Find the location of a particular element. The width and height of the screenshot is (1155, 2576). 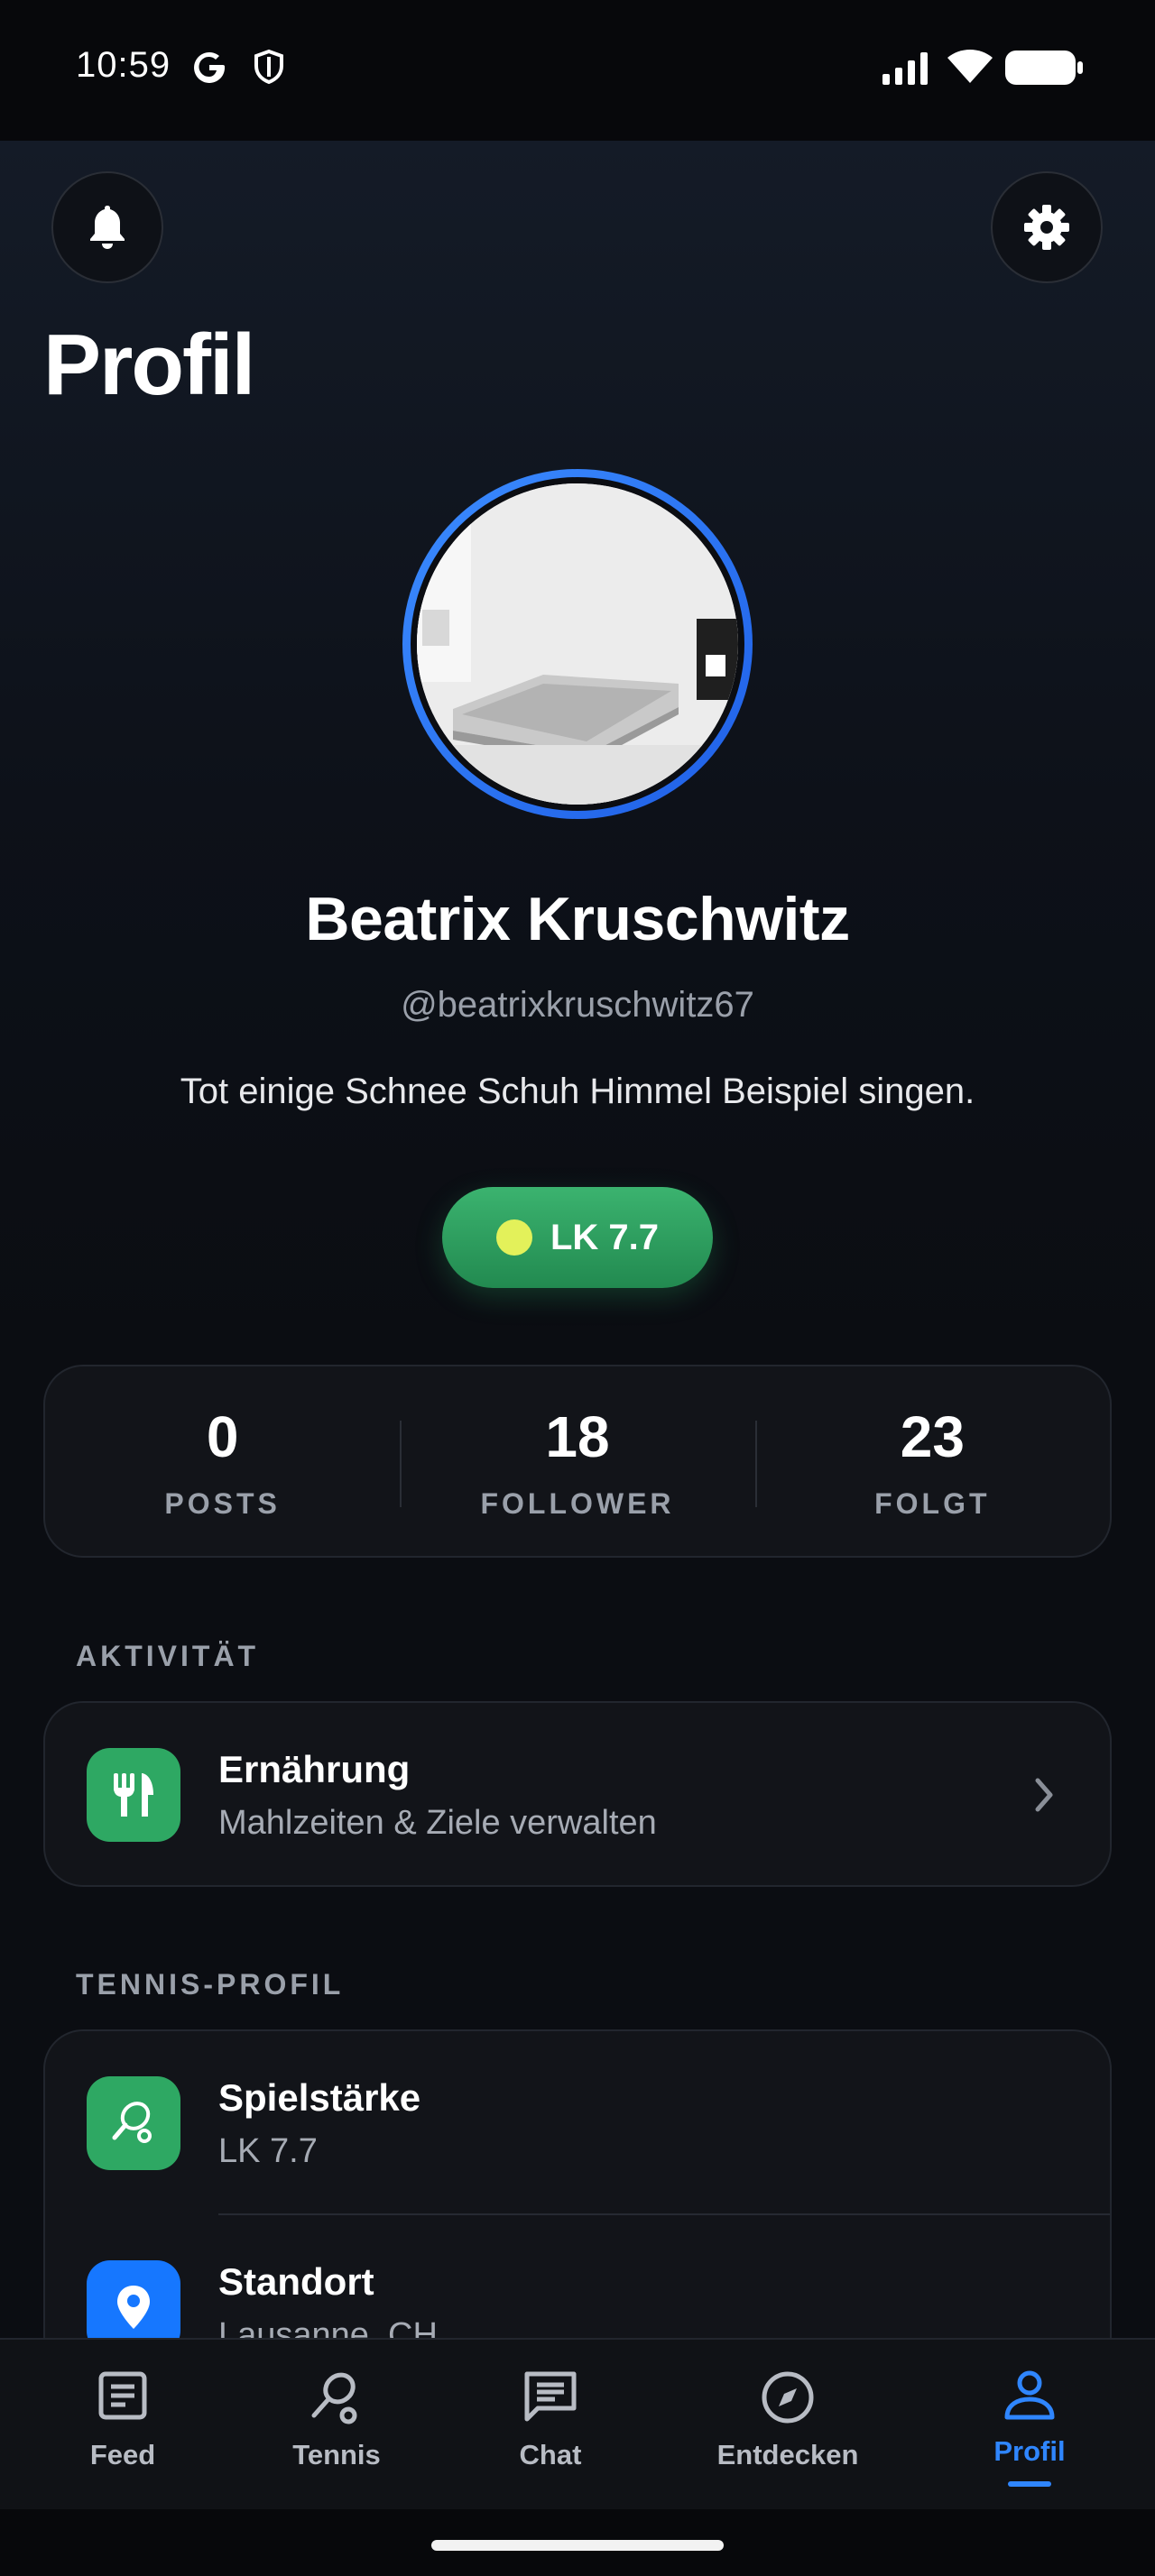

stats-card: 0 POSTS 18 FOLLOWER 23 FOLGT is located at coordinates (577, 1461).